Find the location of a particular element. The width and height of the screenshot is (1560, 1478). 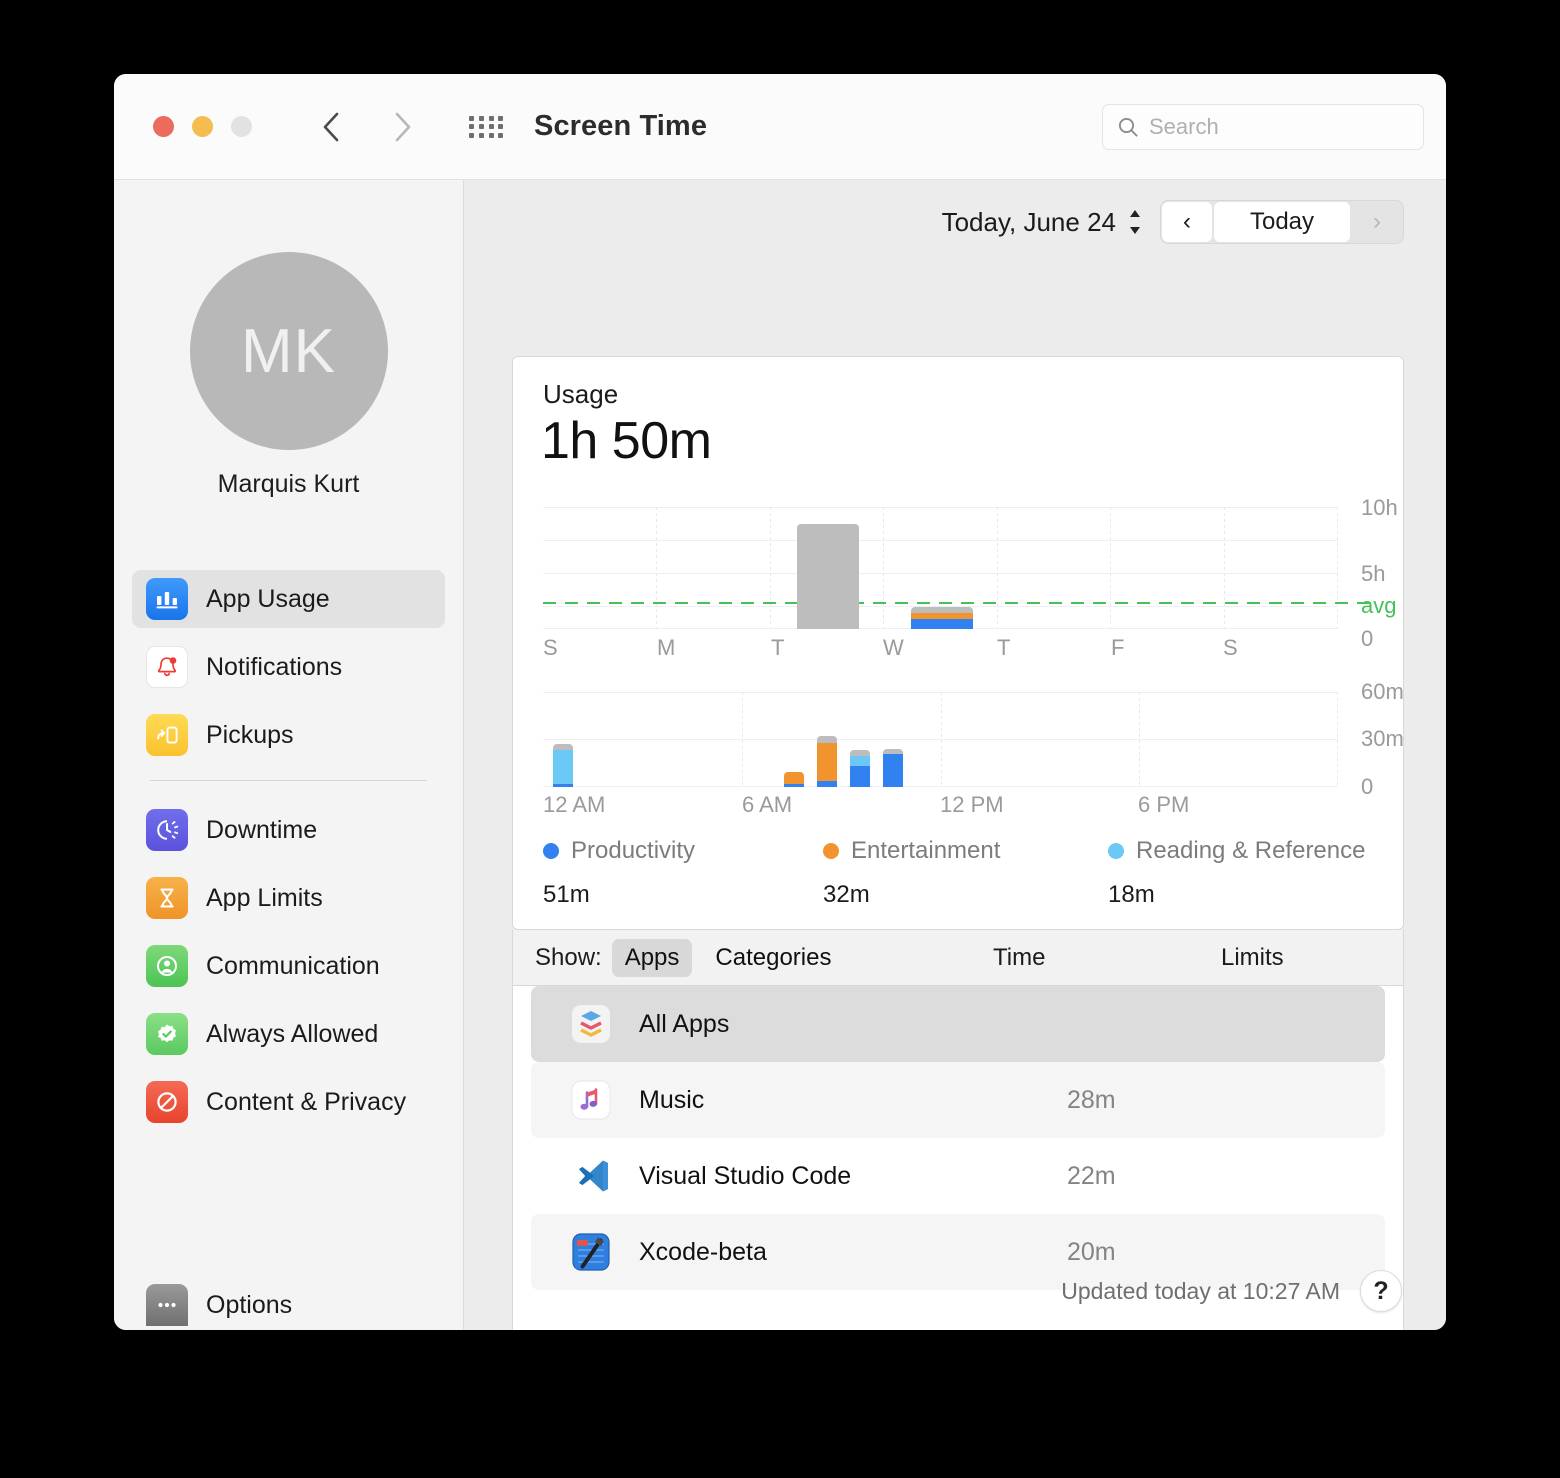

sidebar-item-always-allowed: Always Allowed is located at coordinates (288, 1034).